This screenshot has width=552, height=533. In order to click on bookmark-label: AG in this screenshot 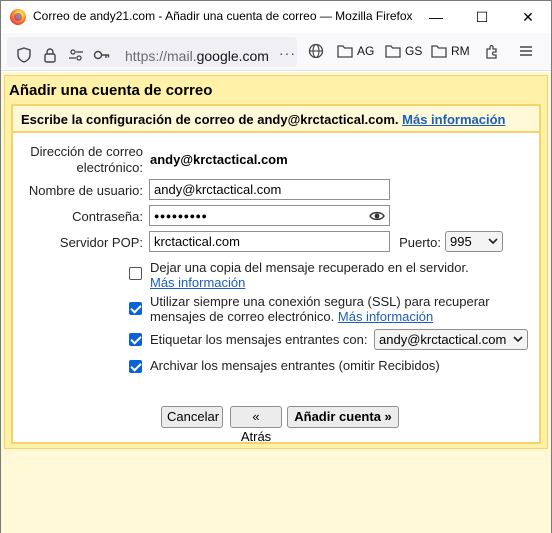, I will do `click(366, 51)`.